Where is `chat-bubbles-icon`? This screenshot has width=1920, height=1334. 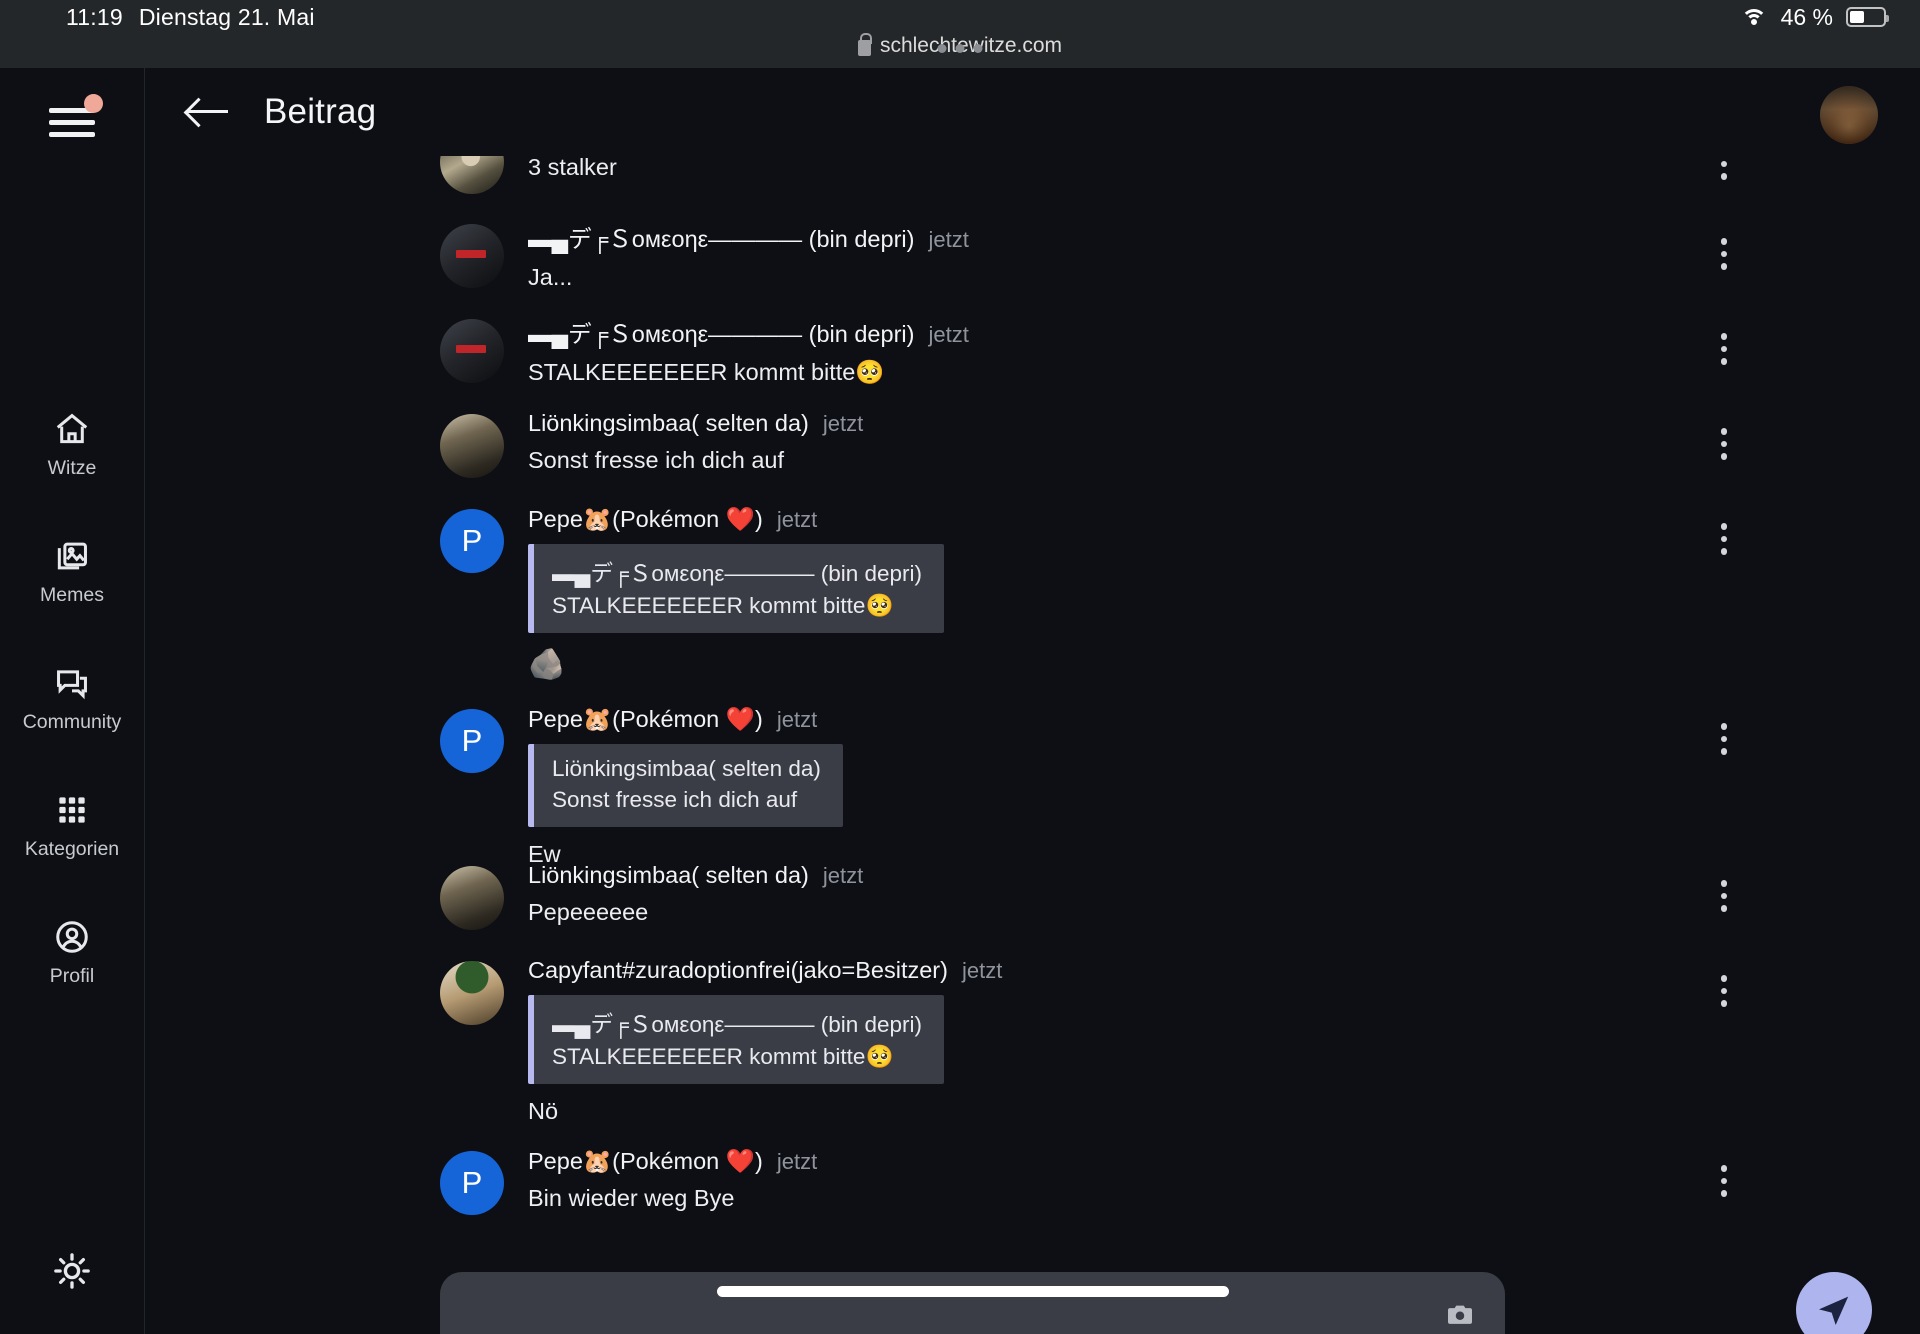 chat-bubbles-icon is located at coordinates (72, 685).